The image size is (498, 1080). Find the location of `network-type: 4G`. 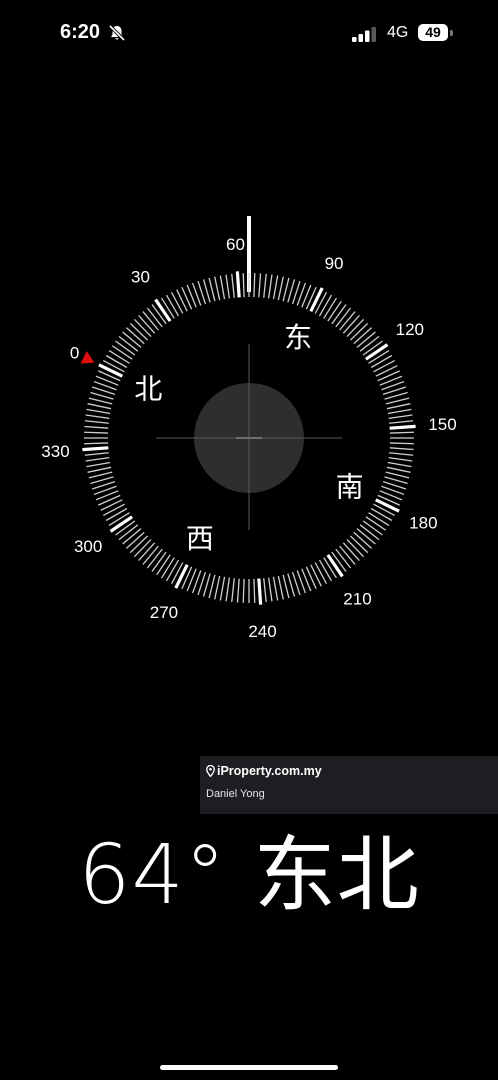

network-type: 4G is located at coordinates (398, 32).